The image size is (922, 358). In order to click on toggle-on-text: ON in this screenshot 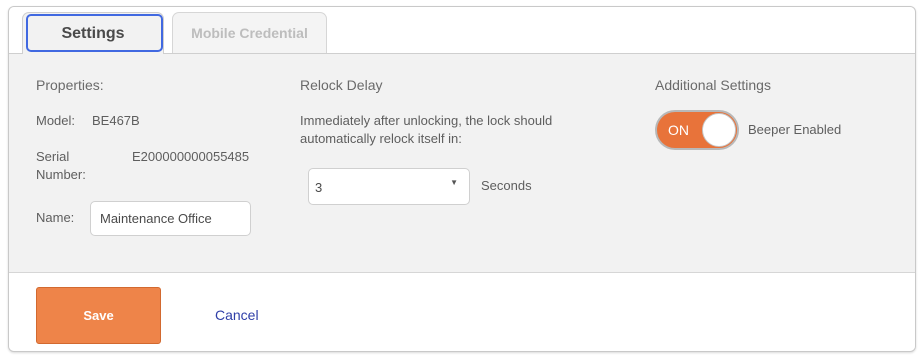, I will do `click(678, 130)`.